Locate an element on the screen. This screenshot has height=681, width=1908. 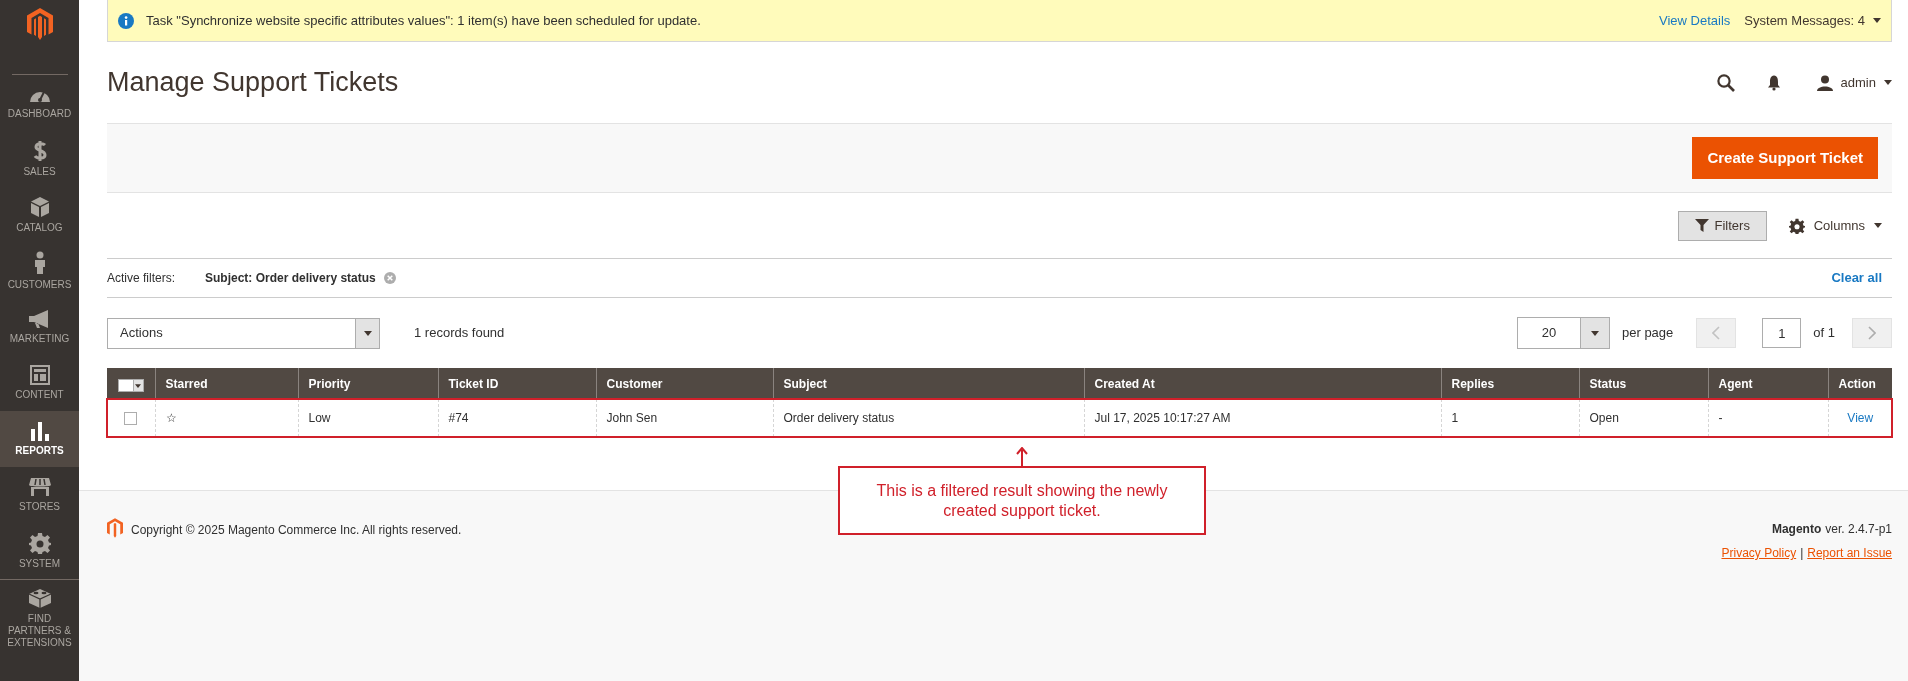
column-header: Action is located at coordinates (1860, 383).